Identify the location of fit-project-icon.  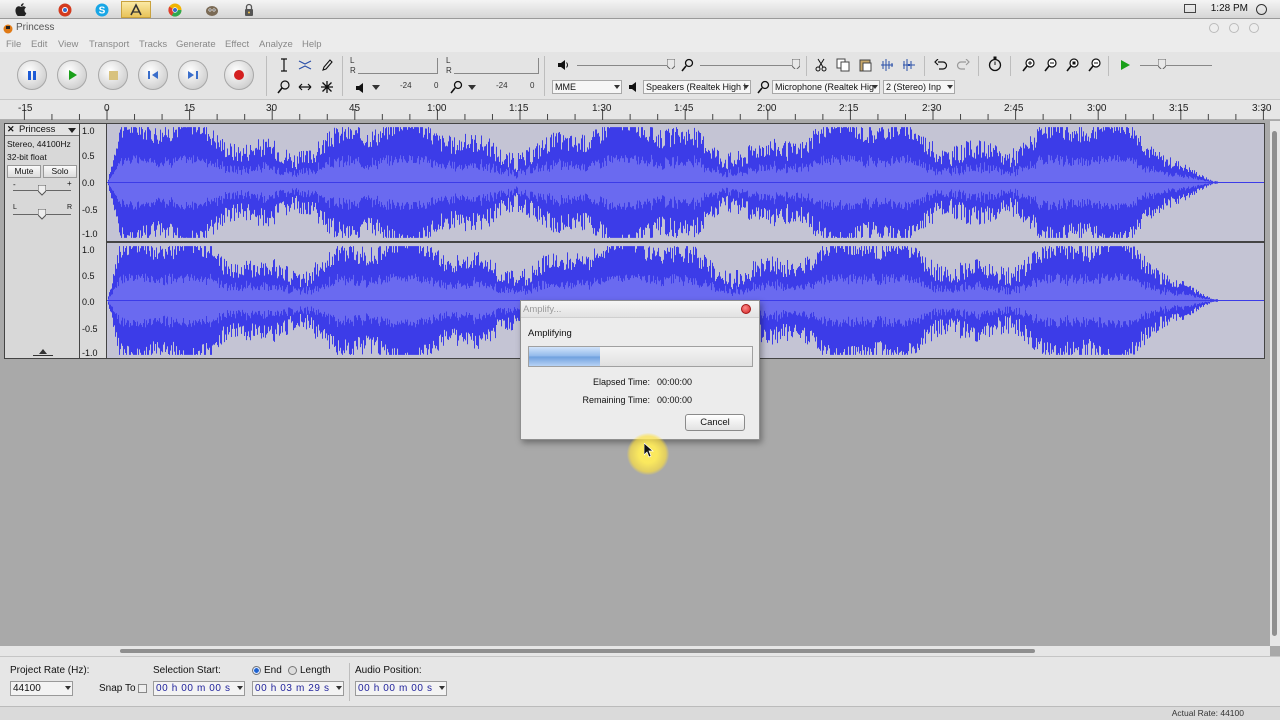
(1095, 65).